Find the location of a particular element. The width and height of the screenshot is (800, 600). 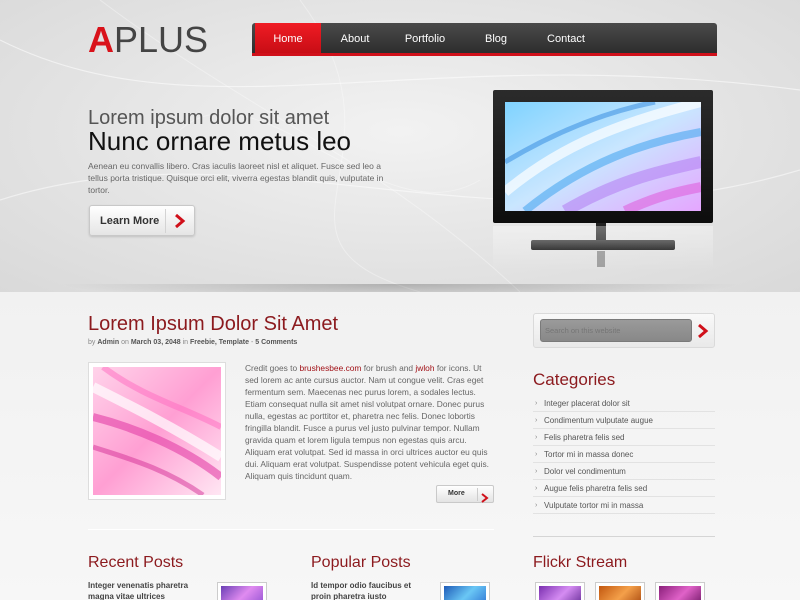

category-item: › Augue felis pharetra felis sed is located at coordinates (624, 488).